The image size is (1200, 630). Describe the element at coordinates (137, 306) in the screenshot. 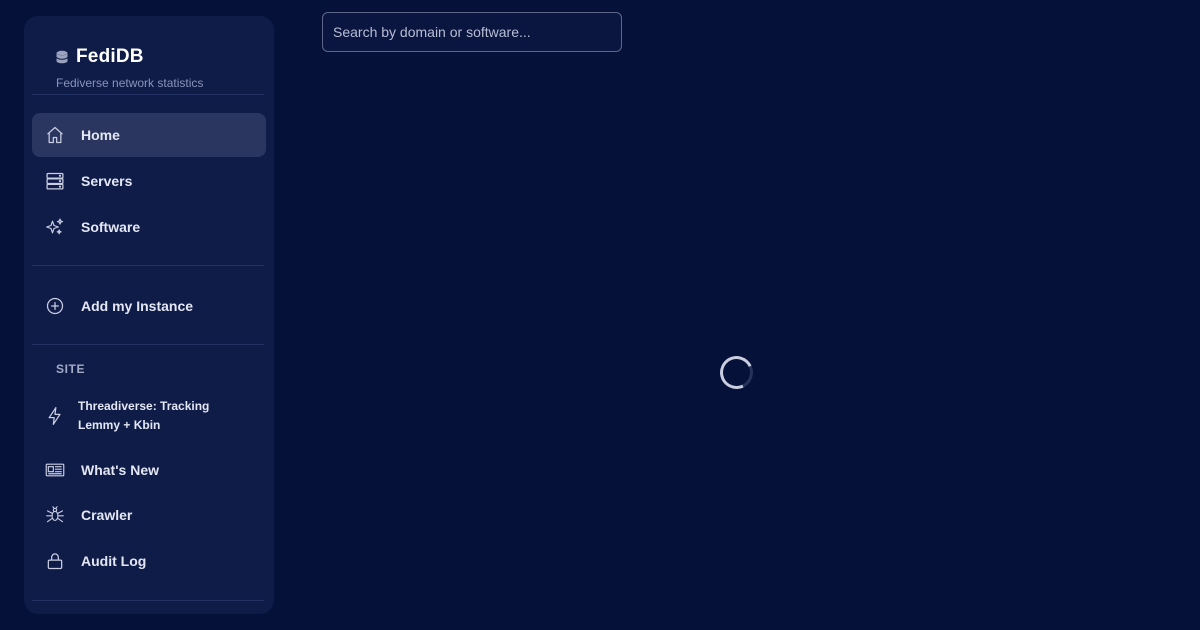

I see `sidebar-item-label: Add my Instance` at that location.